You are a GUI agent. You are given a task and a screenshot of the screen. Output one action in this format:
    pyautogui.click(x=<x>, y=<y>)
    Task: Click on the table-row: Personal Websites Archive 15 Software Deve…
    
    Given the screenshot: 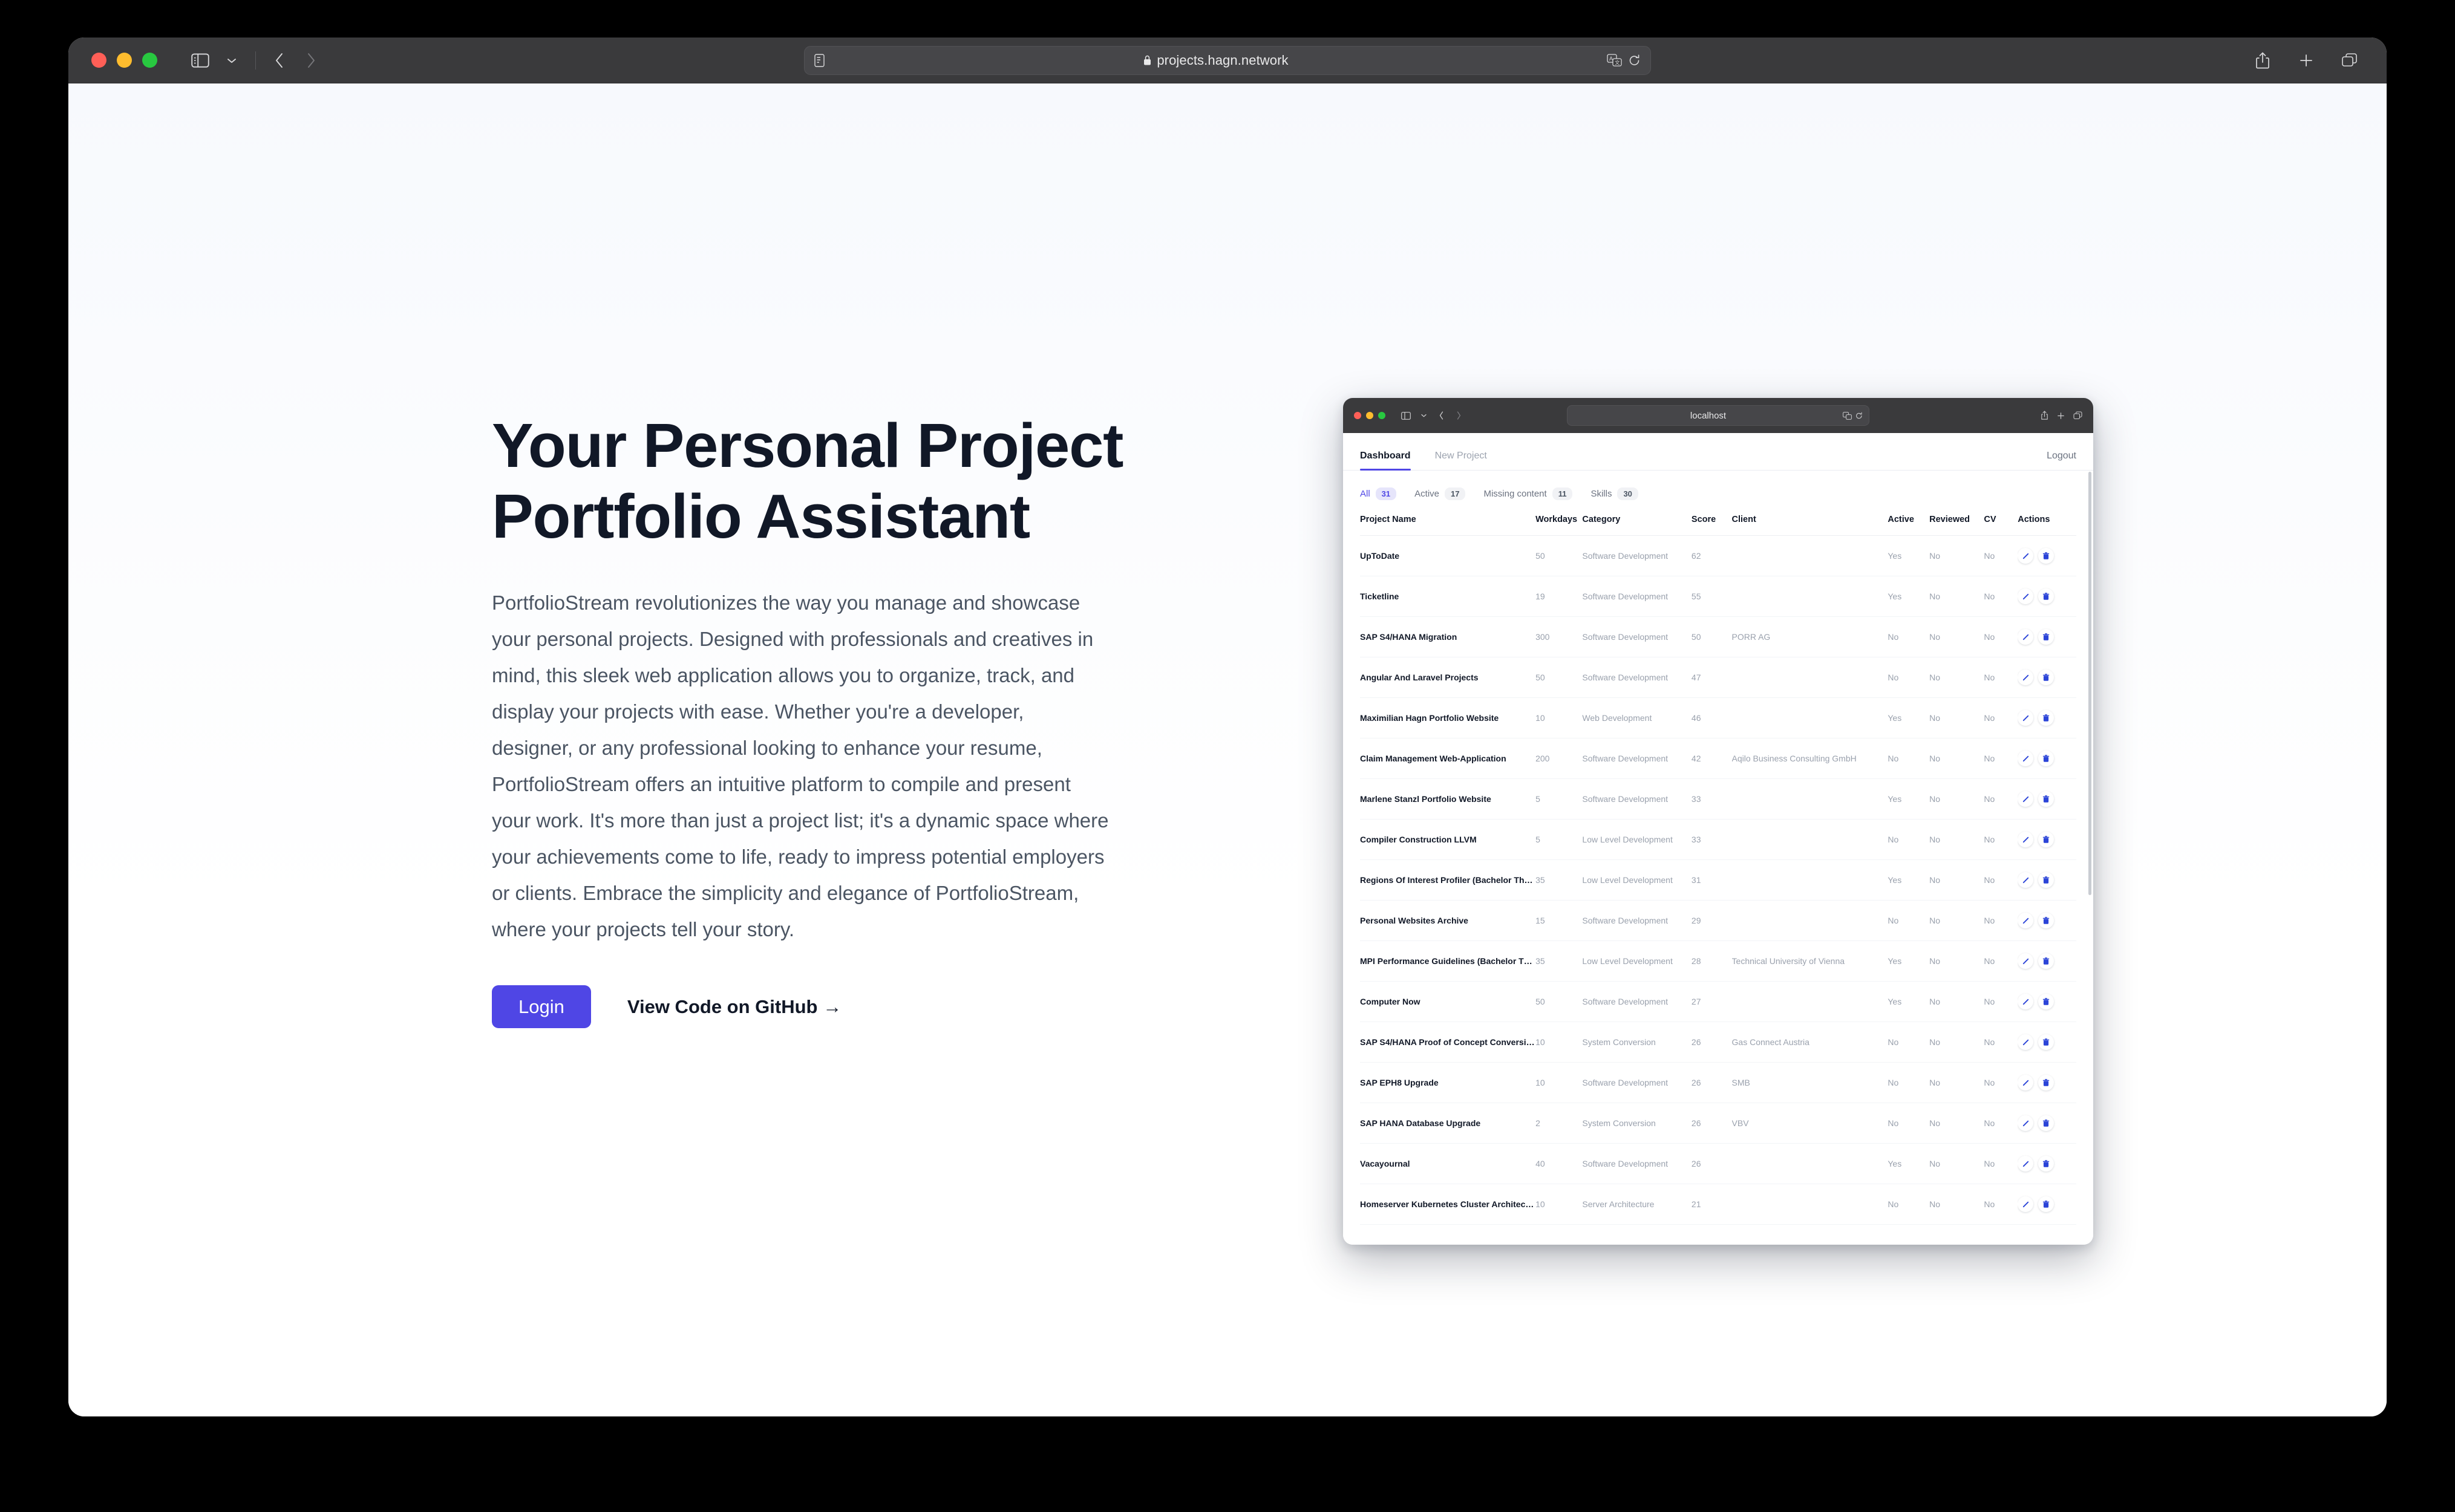 What is the action you would take?
    pyautogui.click(x=1718, y=921)
    